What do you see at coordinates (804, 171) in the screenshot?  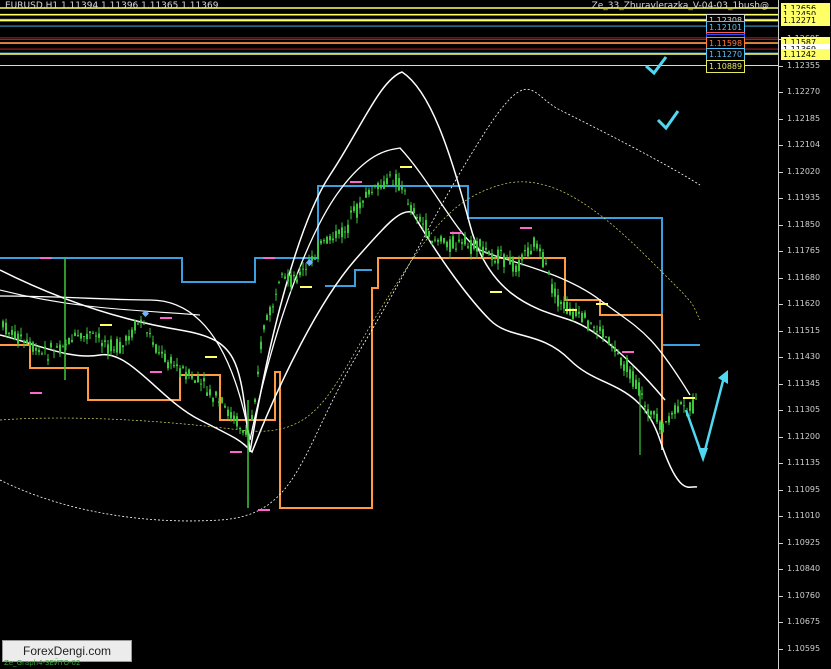 I see `price-tick: 1.12020` at bounding box center [804, 171].